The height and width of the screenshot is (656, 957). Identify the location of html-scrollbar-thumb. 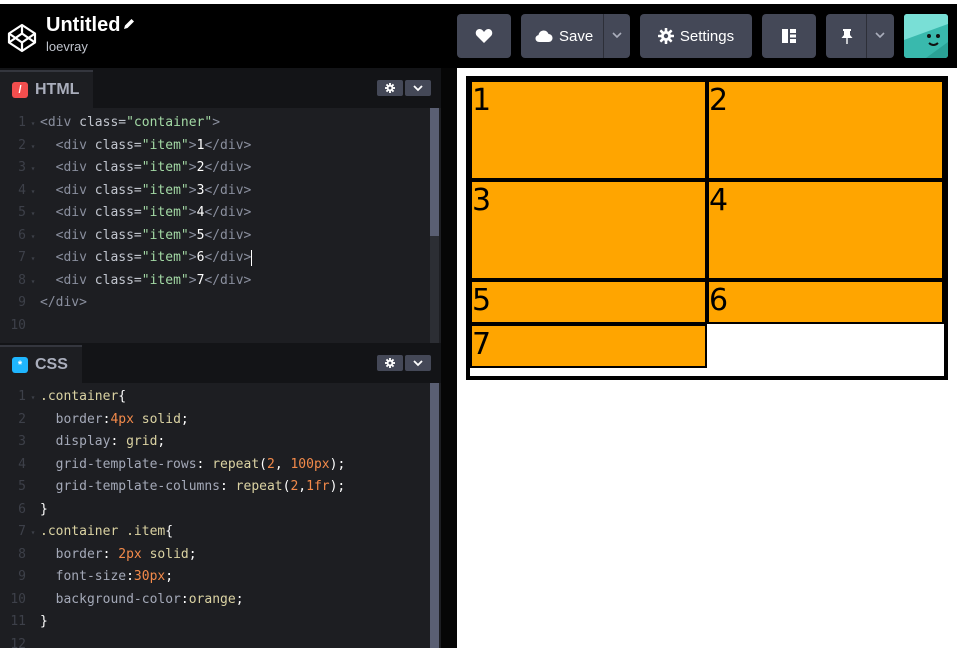
(434, 172).